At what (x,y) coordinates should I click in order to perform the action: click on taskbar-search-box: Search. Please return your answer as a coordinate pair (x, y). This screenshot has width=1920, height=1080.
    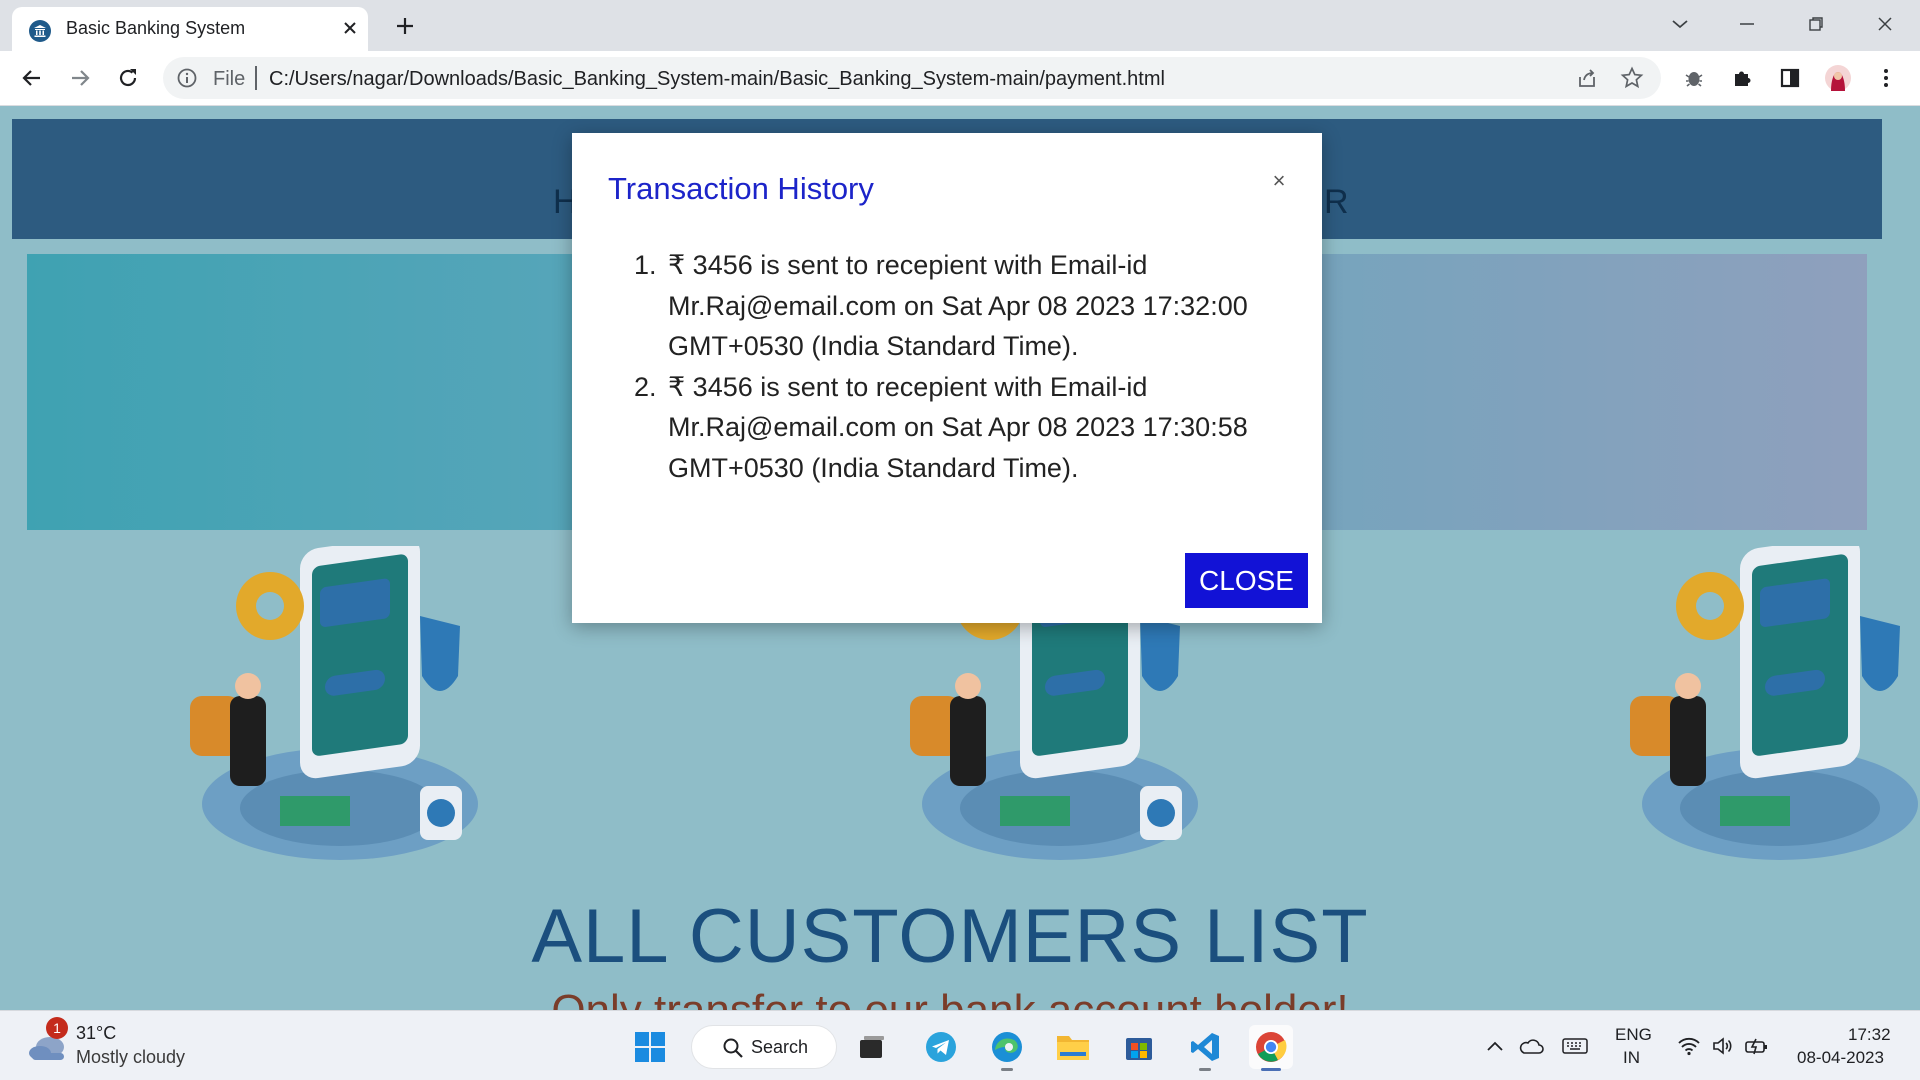
    Looking at the image, I should click on (764, 1047).